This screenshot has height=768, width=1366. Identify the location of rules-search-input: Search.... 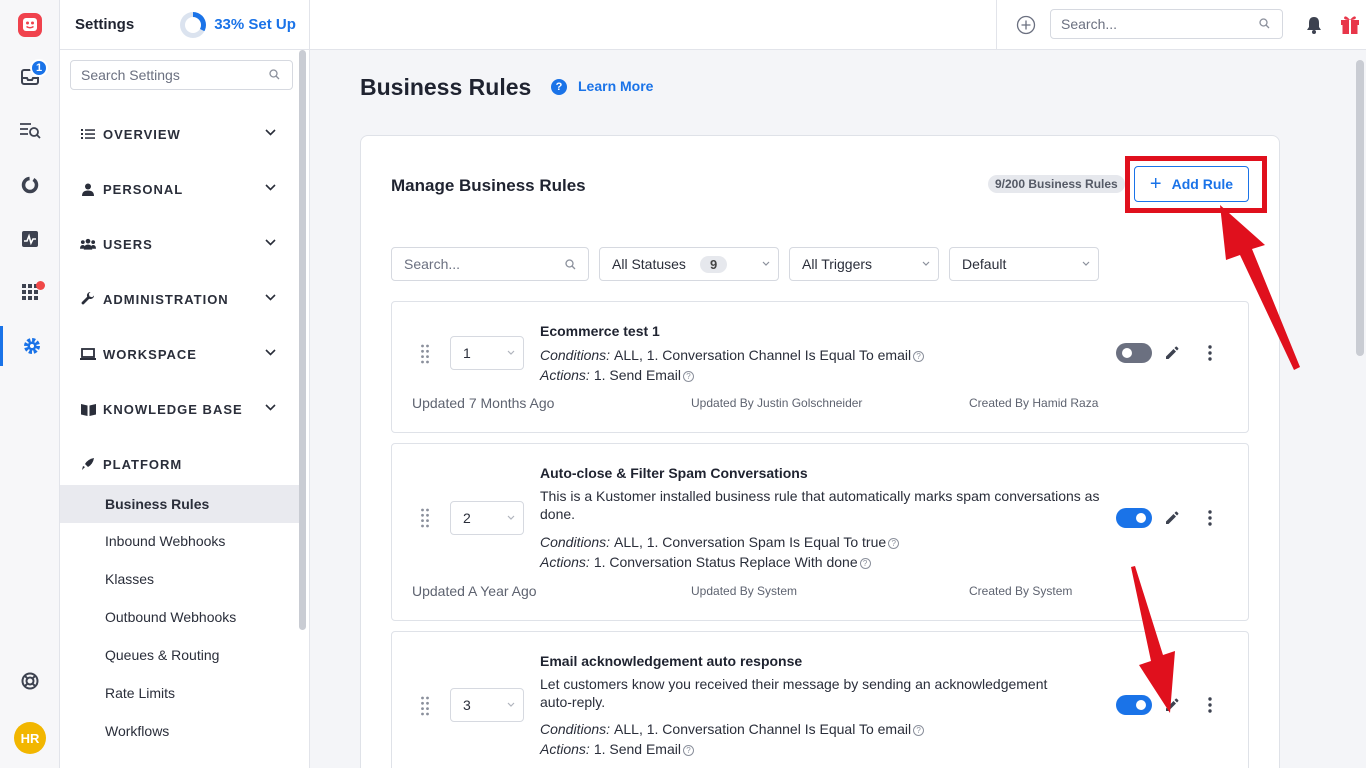
(490, 264).